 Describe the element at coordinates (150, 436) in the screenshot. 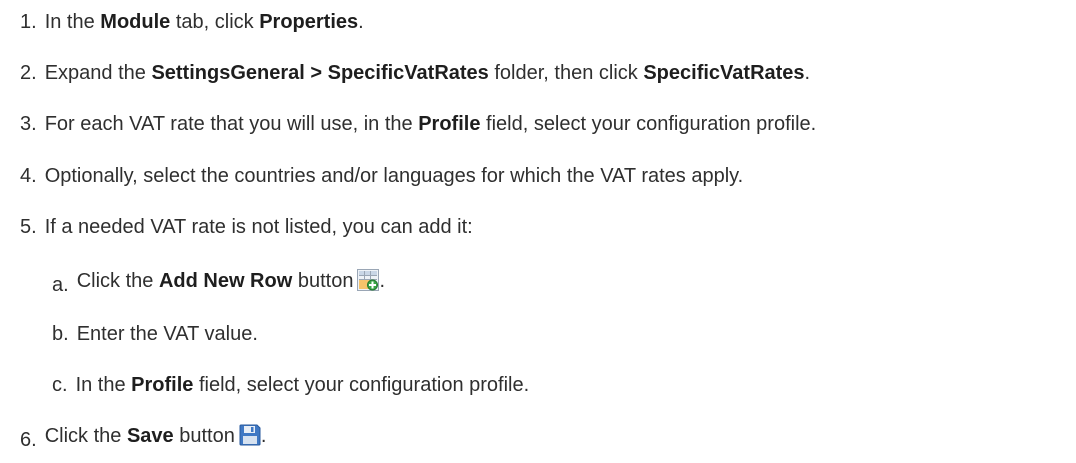

I see `ui-term-save: Save` at that location.